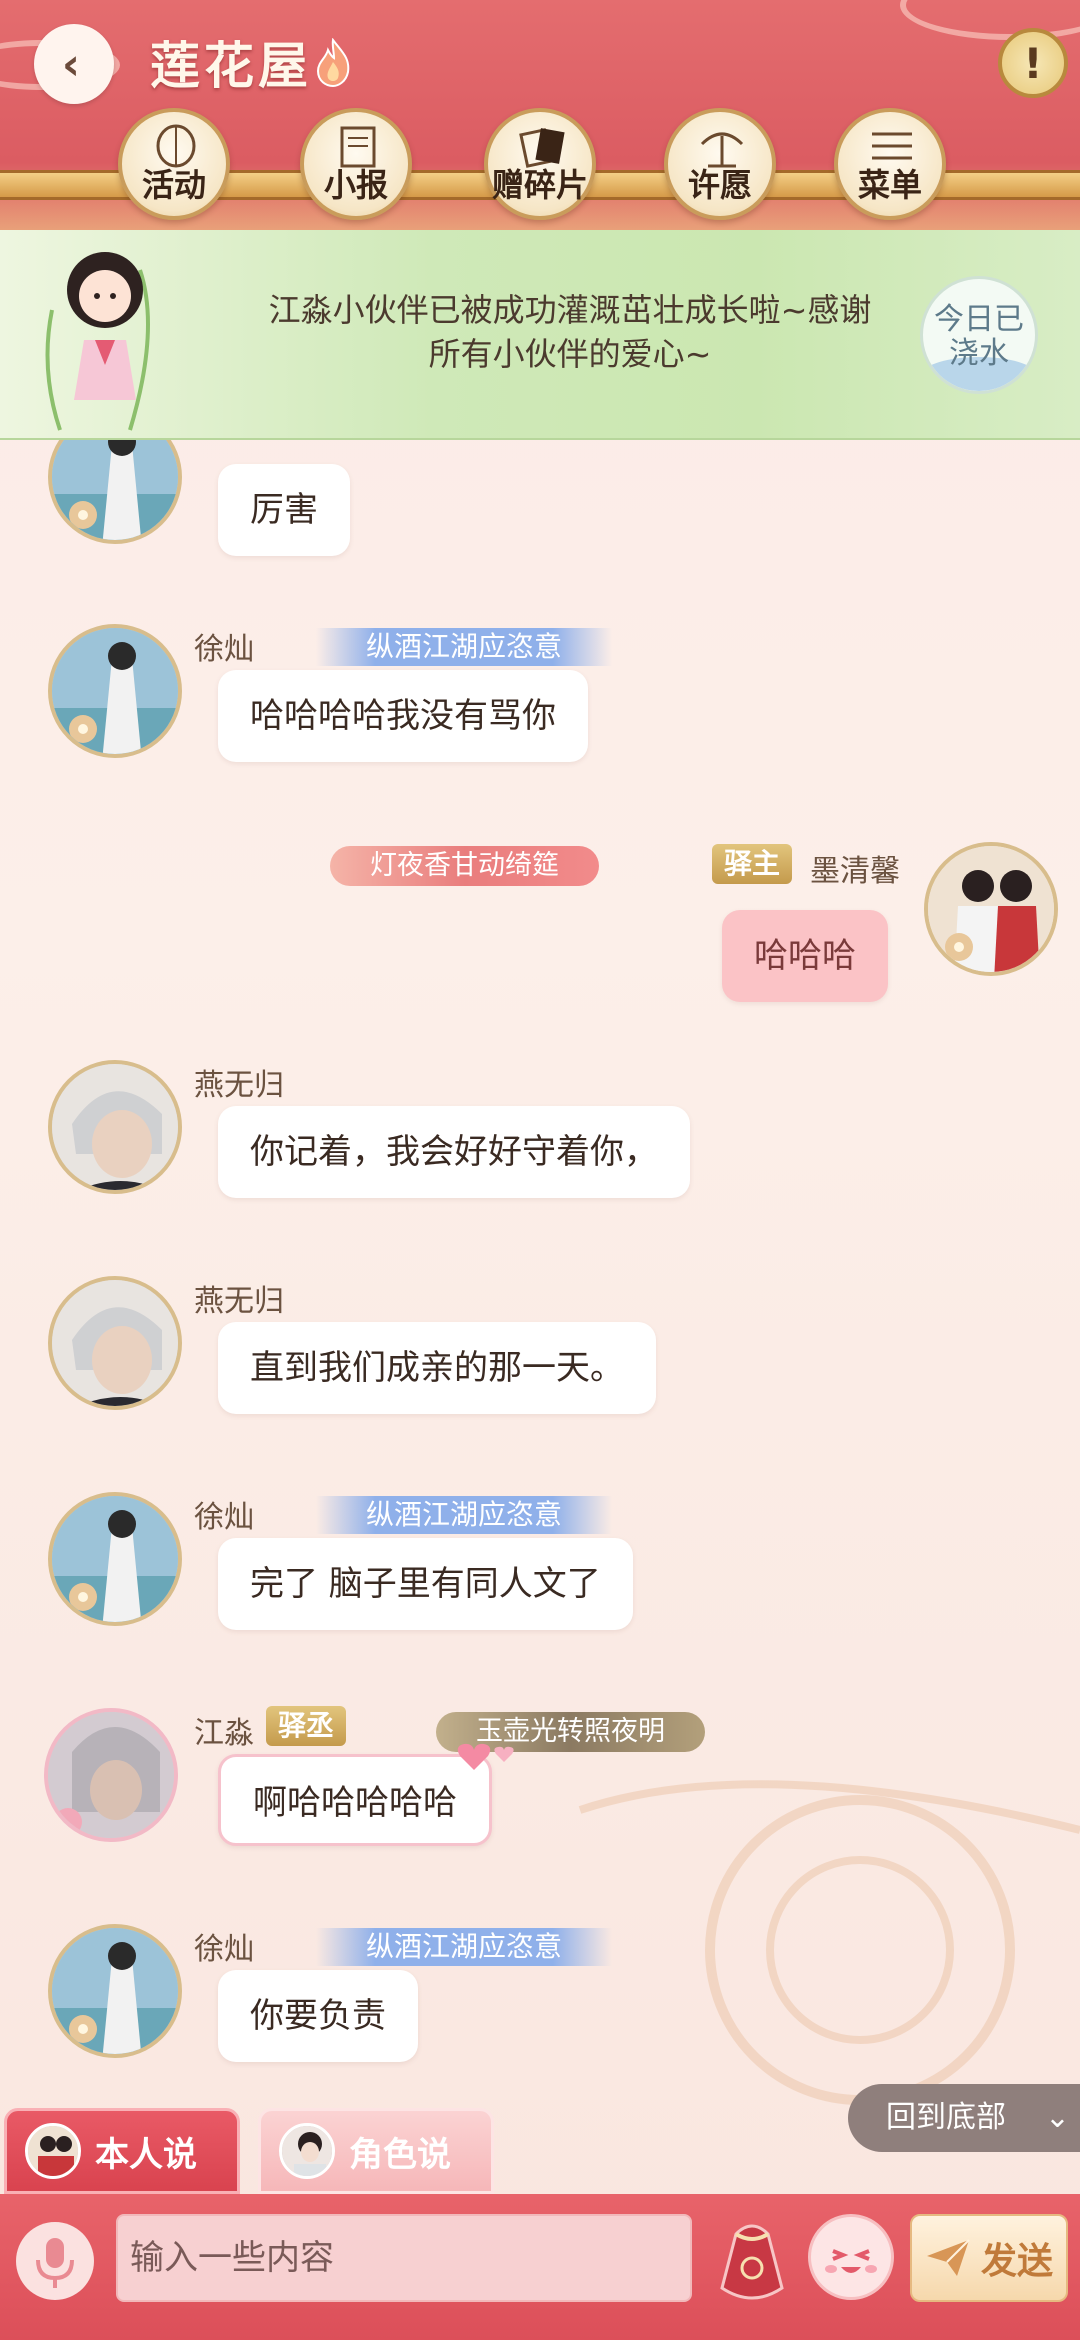 This screenshot has width=1080, height=2340. What do you see at coordinates (284, 510) in the screenshot?
I see `message-bubble: 厉害` at bounding box center [284, 510].